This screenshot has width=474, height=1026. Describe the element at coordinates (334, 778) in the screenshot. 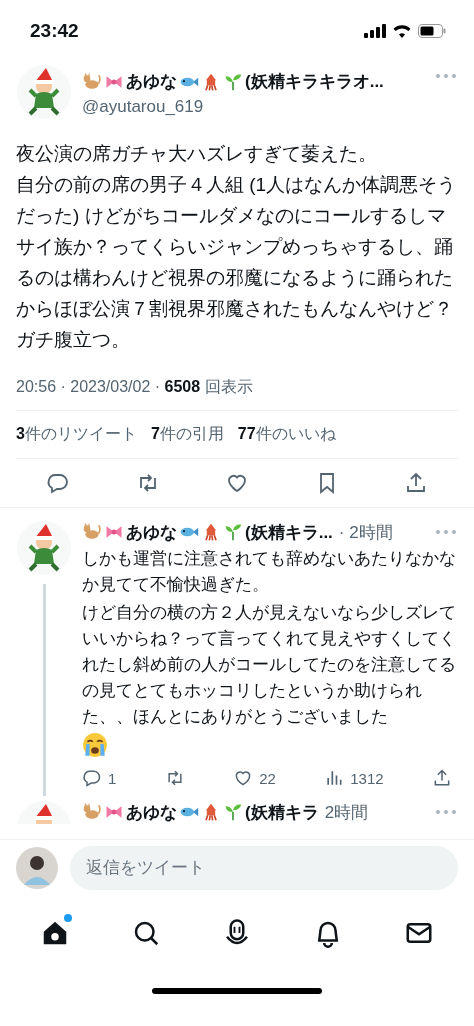

I see `bar-chart-icon` at that location.